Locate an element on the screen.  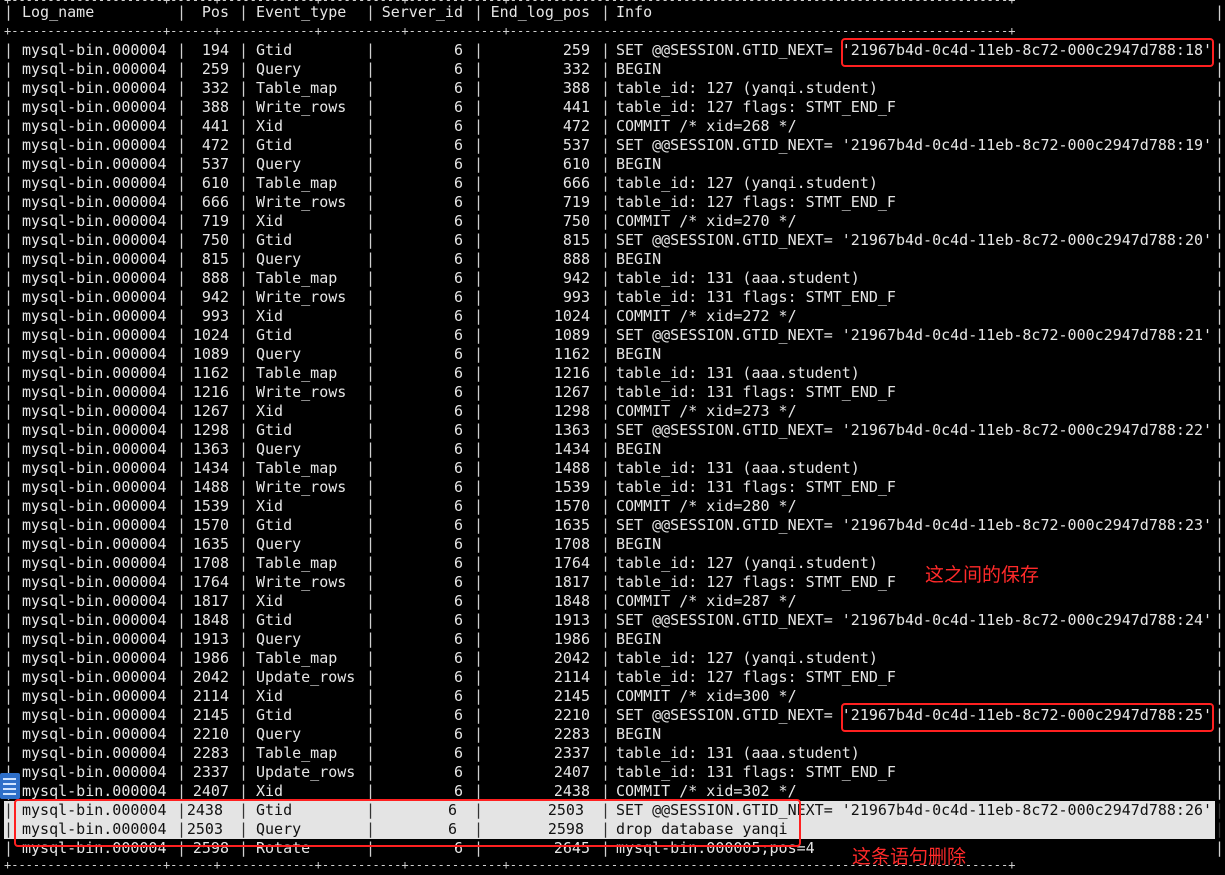
cell-end-log-pos: 2337 is located at coordinates (571, 753).